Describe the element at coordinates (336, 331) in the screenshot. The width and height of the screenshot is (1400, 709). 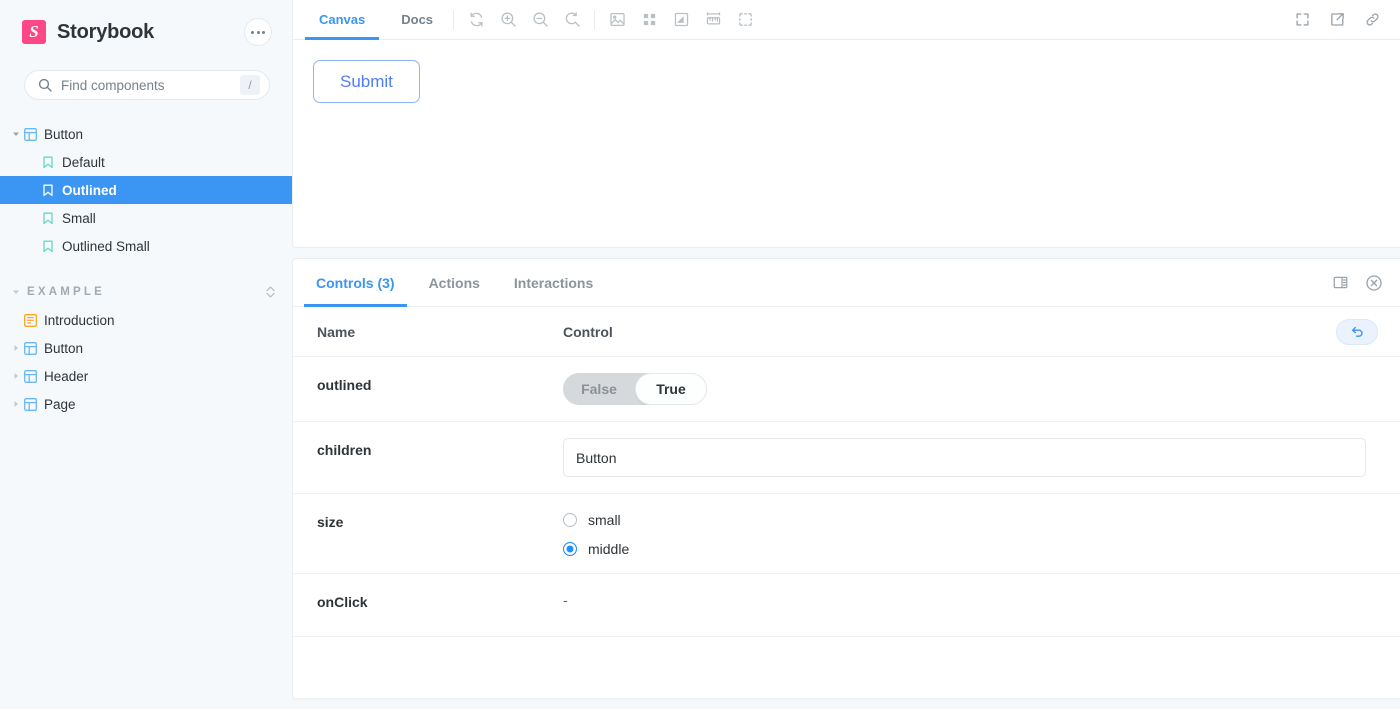
I see `column-header-name: Name` at that location.